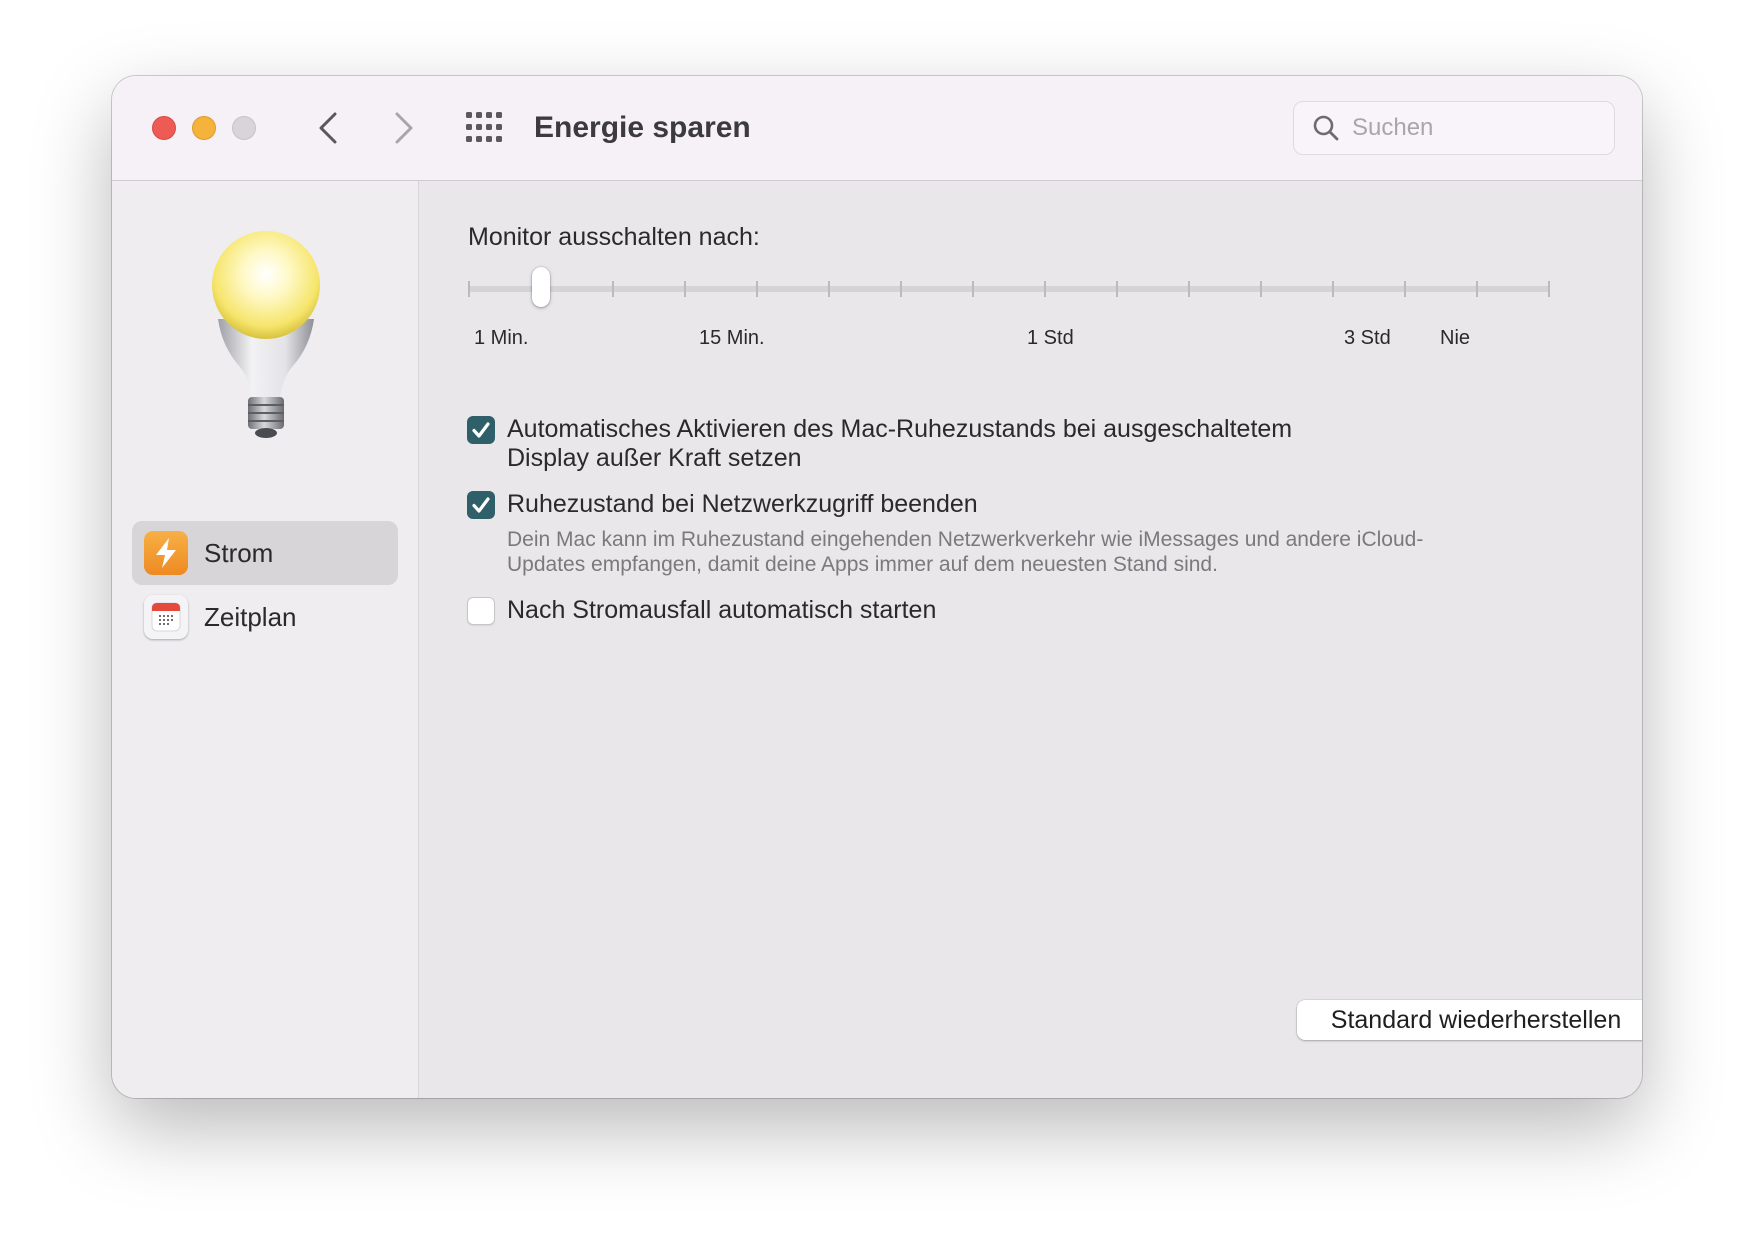 The height and width of the screenshot is (1244, 1750). Describe the element at coordinates (541, 287) in the screenshot. I see `slider-thumb` at that location.